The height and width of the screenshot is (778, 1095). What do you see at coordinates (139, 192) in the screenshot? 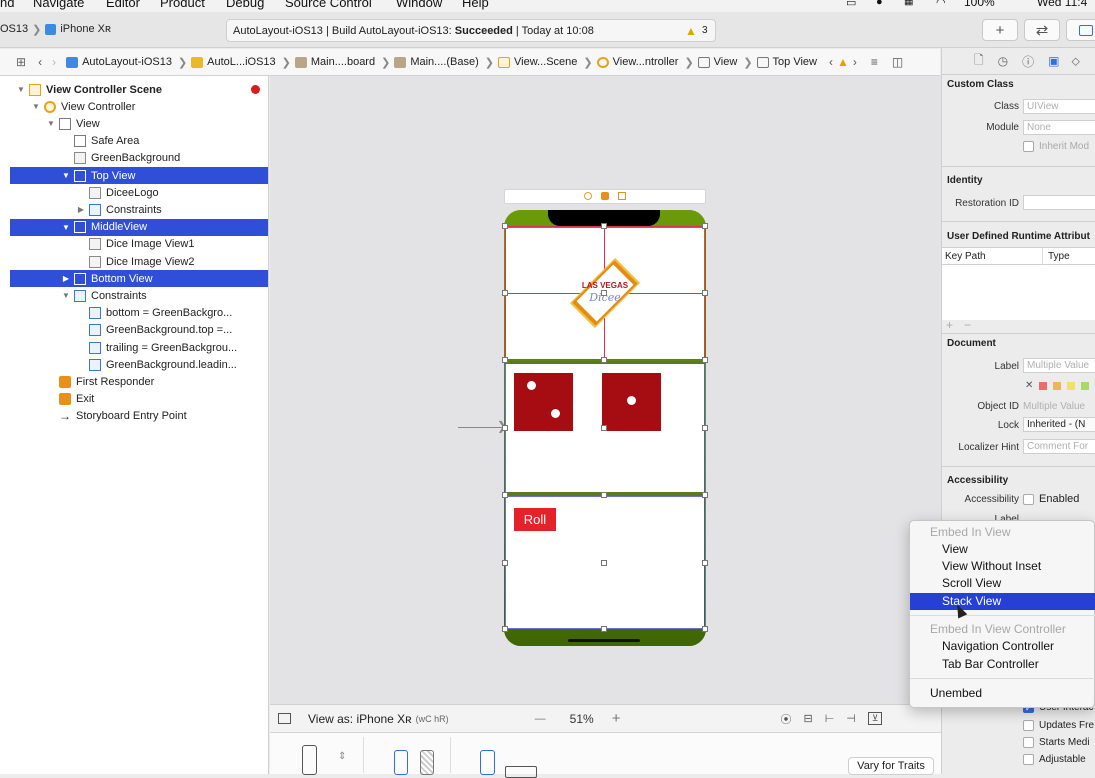
I see `outline-row: DiceeLogo` at bounding box center [139, 192].